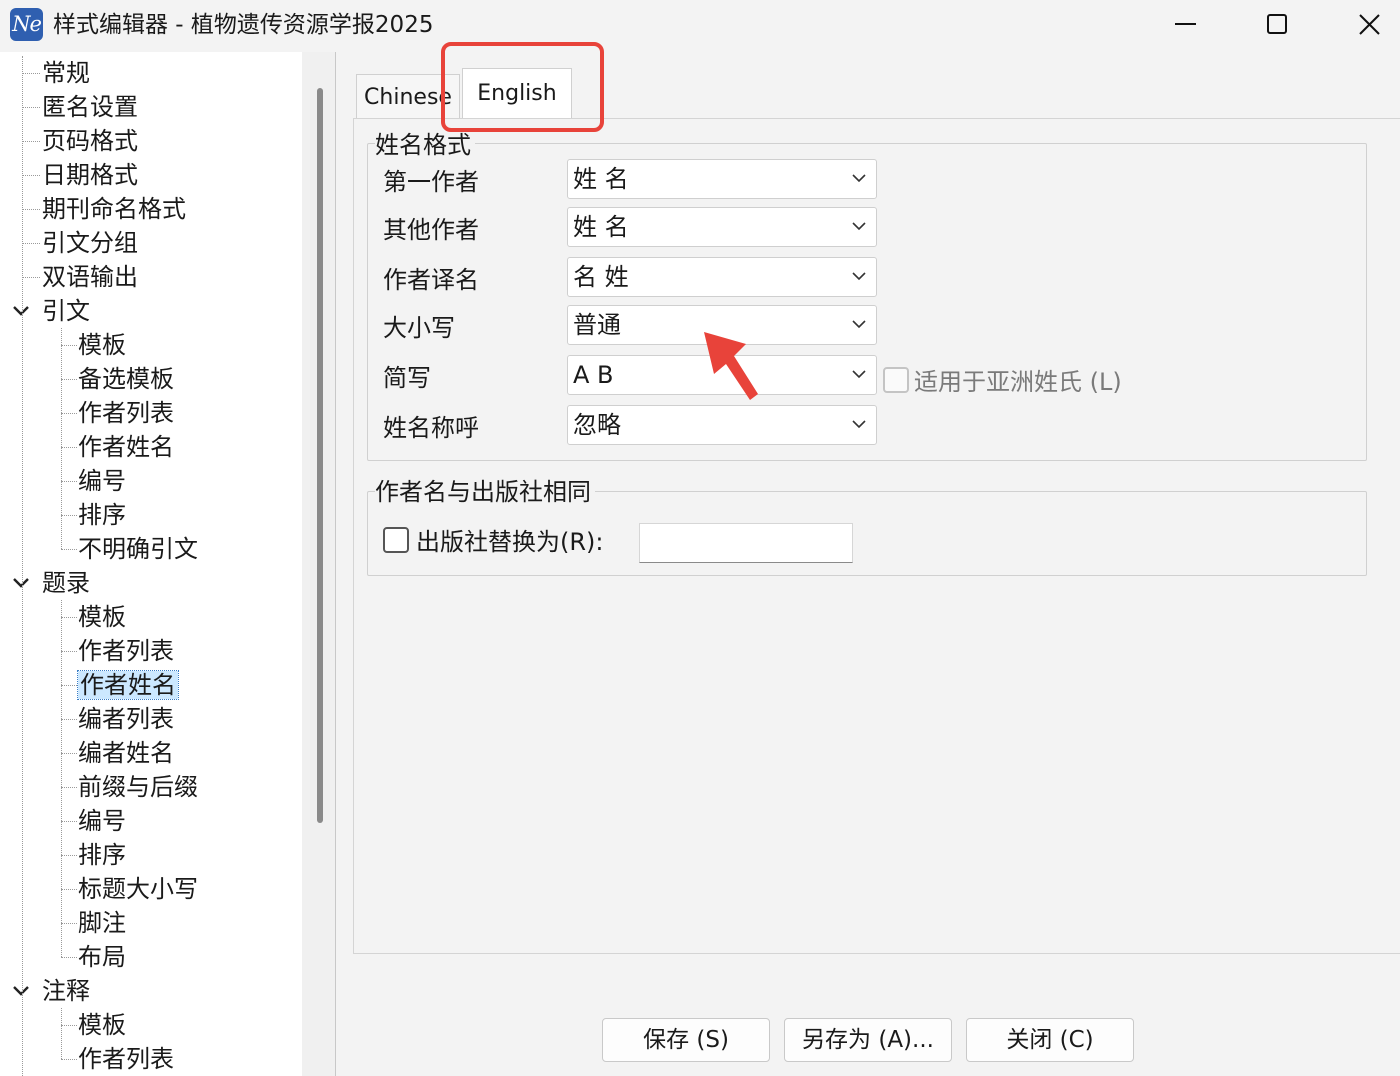  What do you see at coordinates (1050, 1040) in the screenshot?
I see `close-button: 关闭 (C)` at bounding box center [1050, 1040].